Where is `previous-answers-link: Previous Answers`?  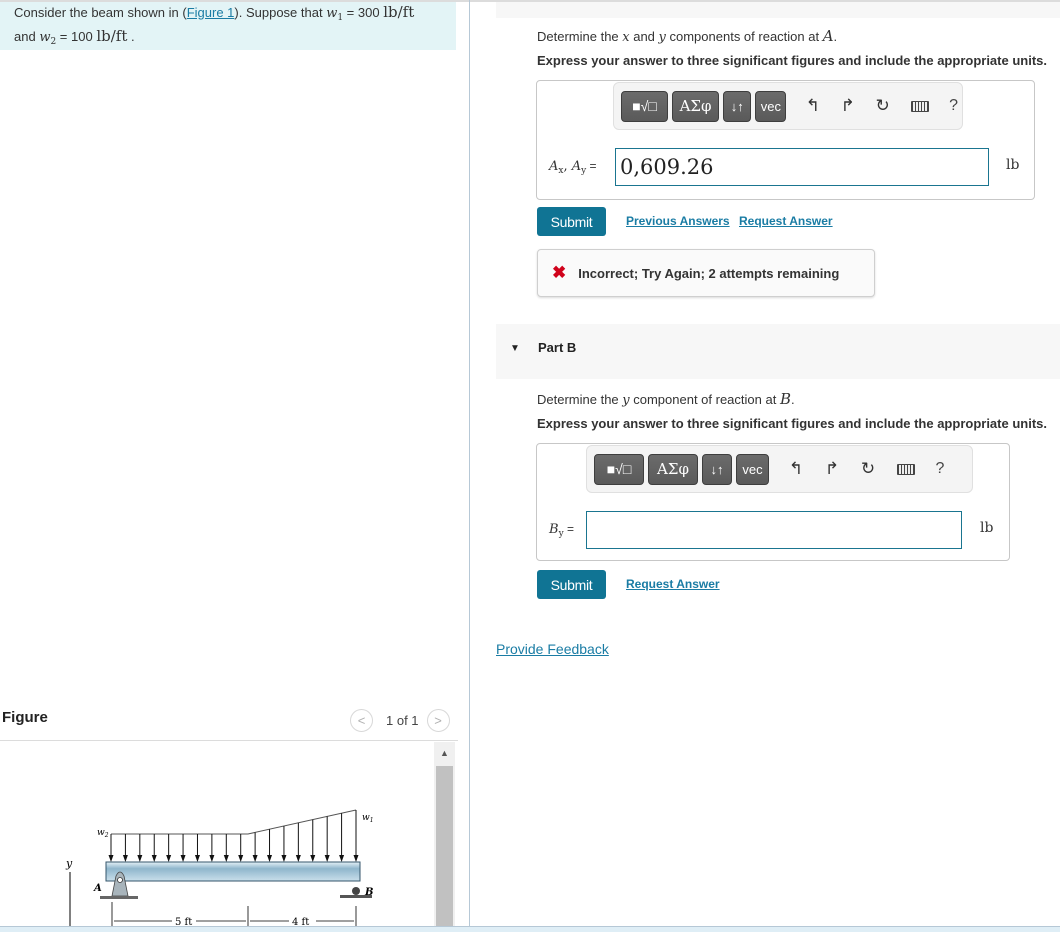 previous-answers-link: Previous Answers is located at coordinates (678, 221).